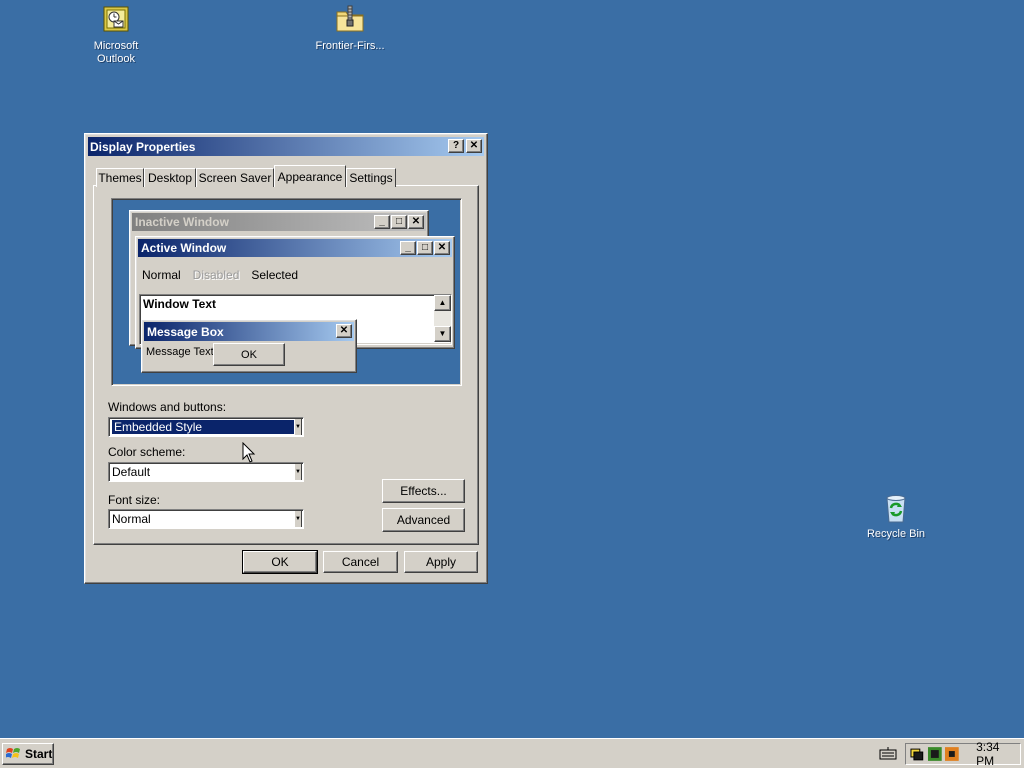 The image size is (1024, 768). I want to click on preview-msgbox-ok-button: OK, so click(249, 354).